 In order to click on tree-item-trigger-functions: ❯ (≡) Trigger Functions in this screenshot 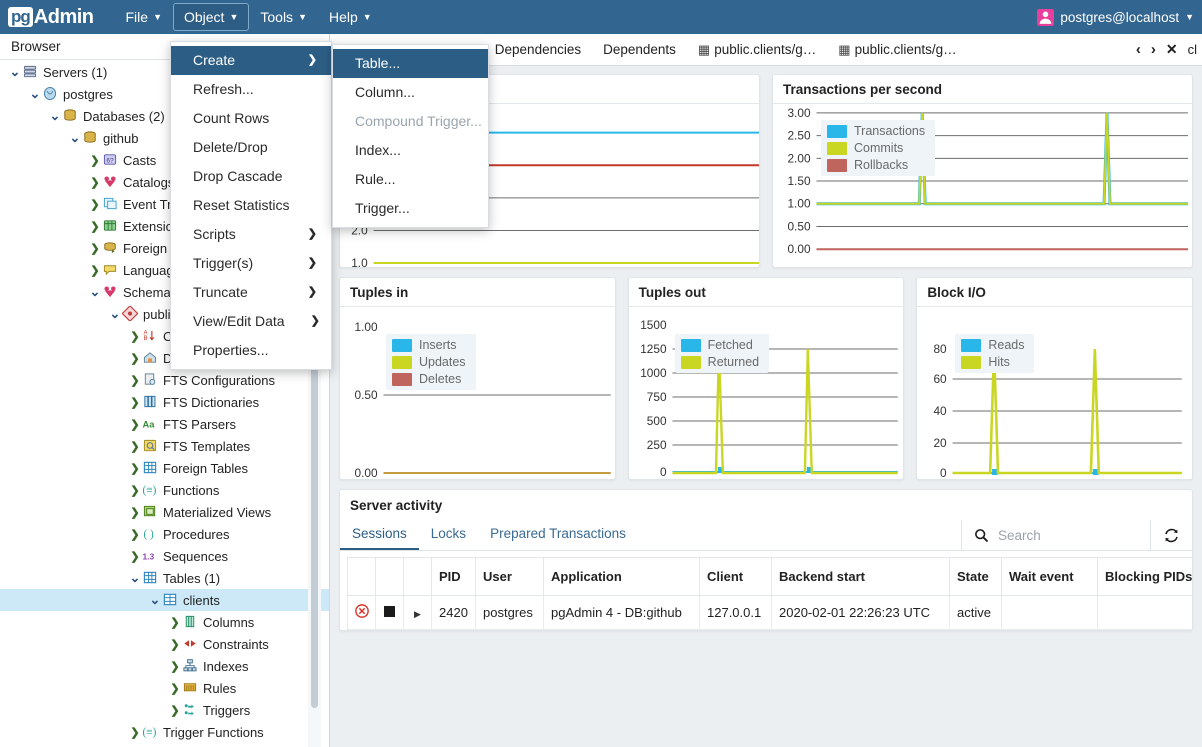, I will do `click(164, 732)`.